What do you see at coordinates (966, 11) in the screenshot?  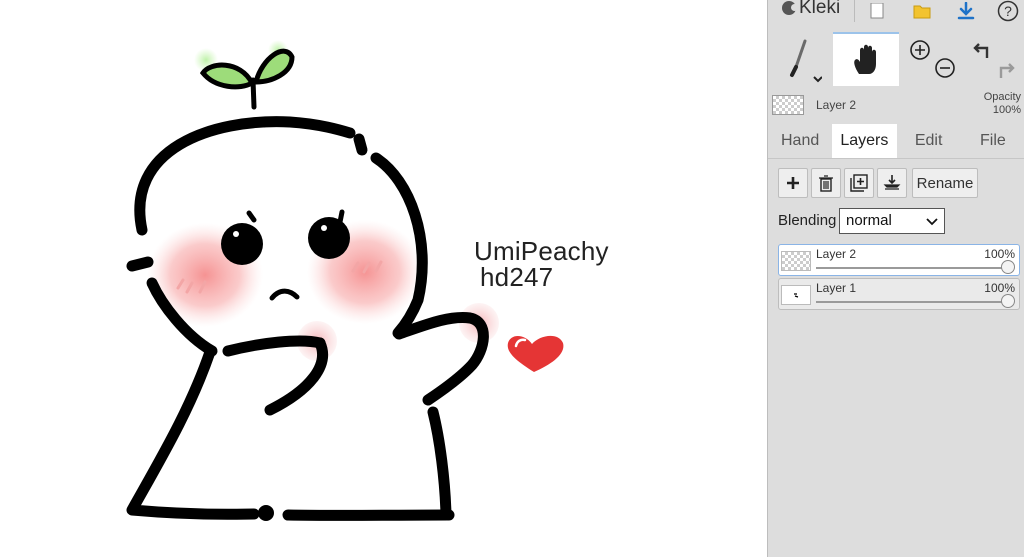 I see `download-icon` at bounding box center [966, 11].